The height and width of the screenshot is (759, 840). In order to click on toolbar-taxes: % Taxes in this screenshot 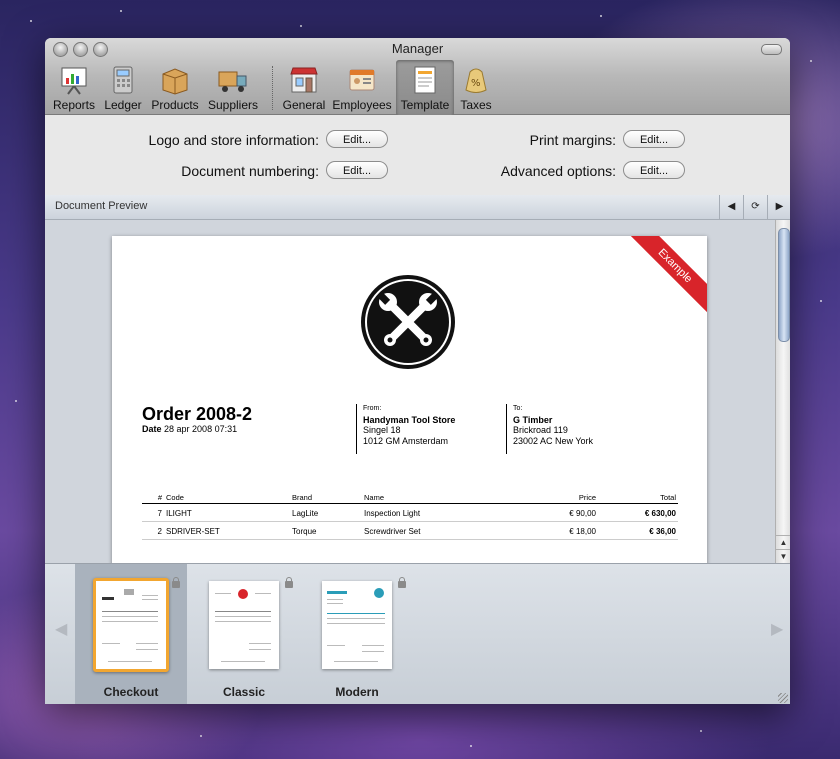, I will do `click(476, 88)`.